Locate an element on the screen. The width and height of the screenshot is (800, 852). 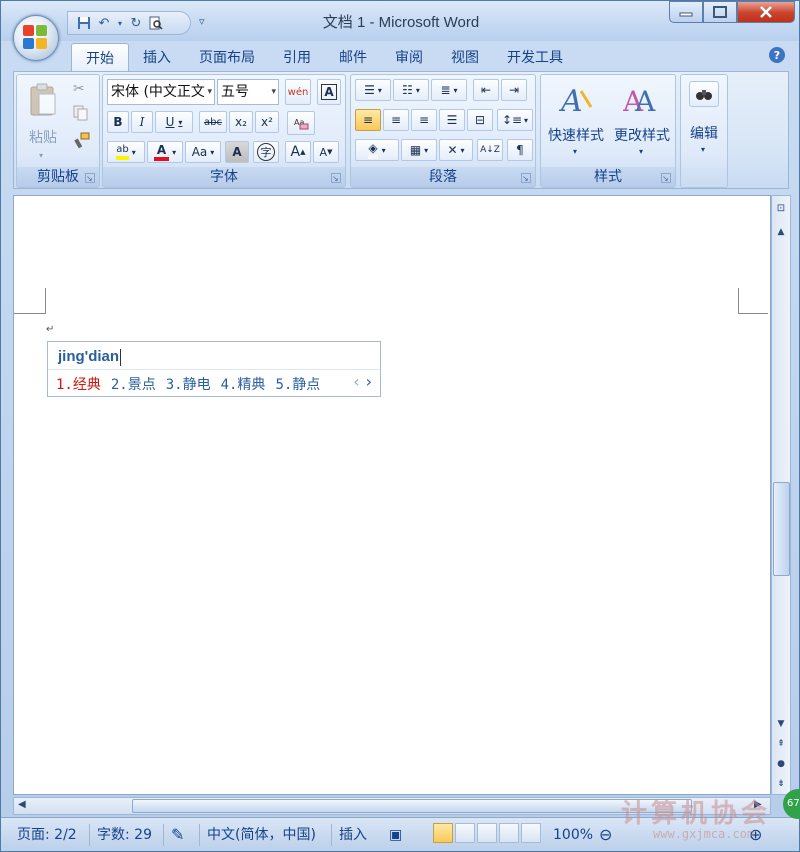
maximize-button is located at coordinates (720, 12).